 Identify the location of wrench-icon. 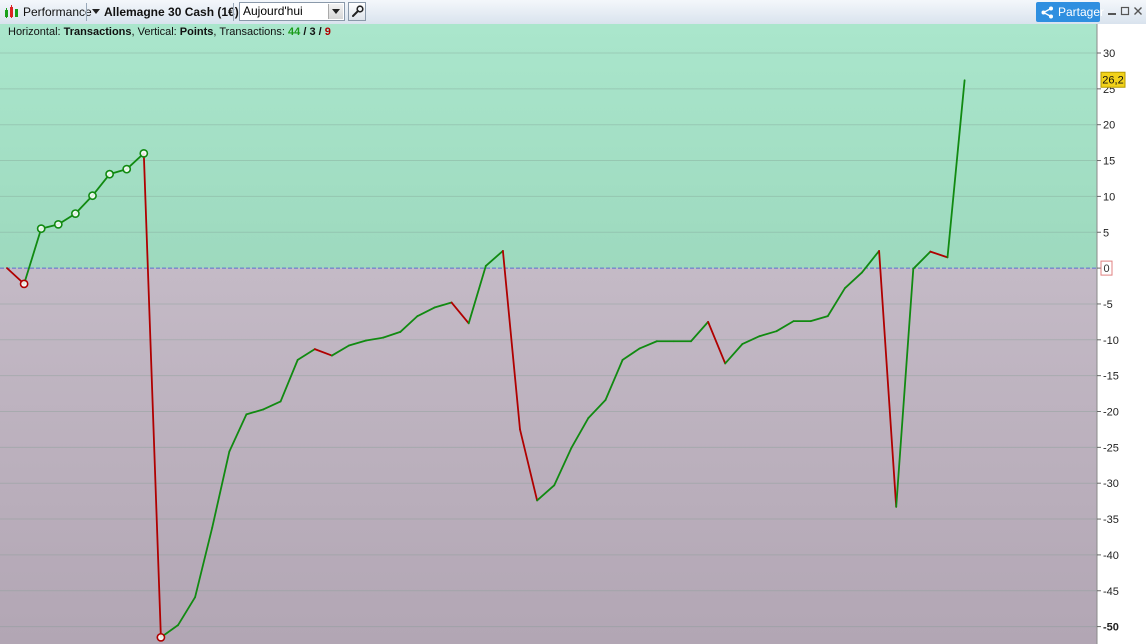
(358, 11).